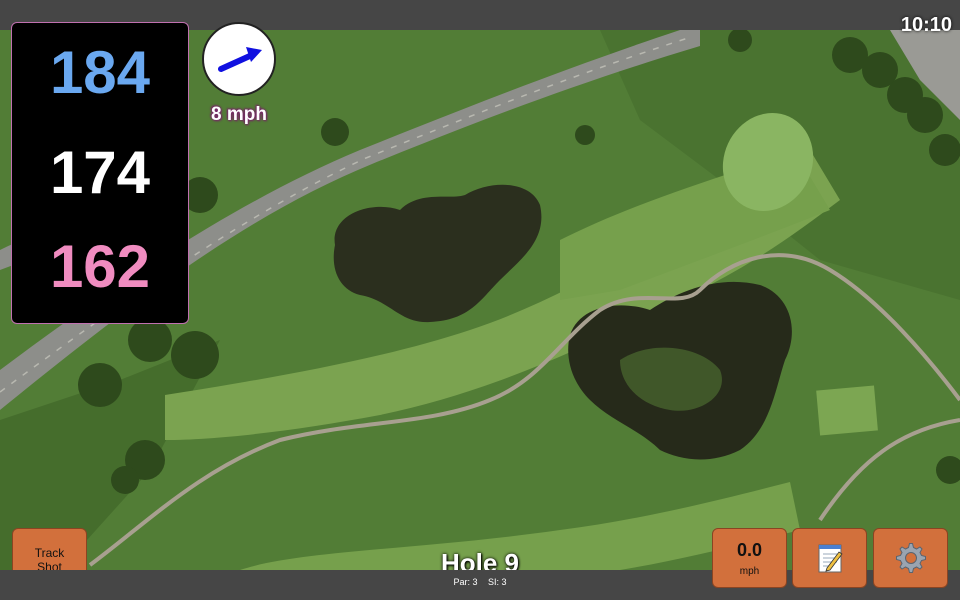 This screenshot has width=960, height=600. I want to click on notes-button, so click(829, 558).